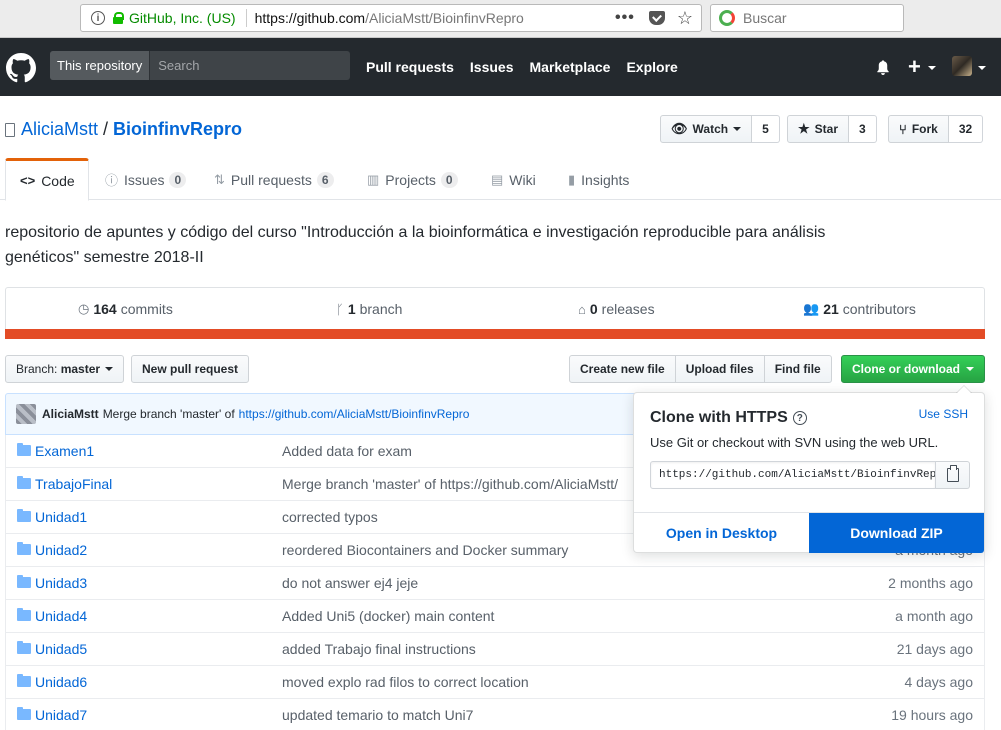 The width and height of the screenshot is (1001, 730). Describe the element at coordinates (706, 129) in the screenshot. I see `watch-button: 👁 Watch` at that location.